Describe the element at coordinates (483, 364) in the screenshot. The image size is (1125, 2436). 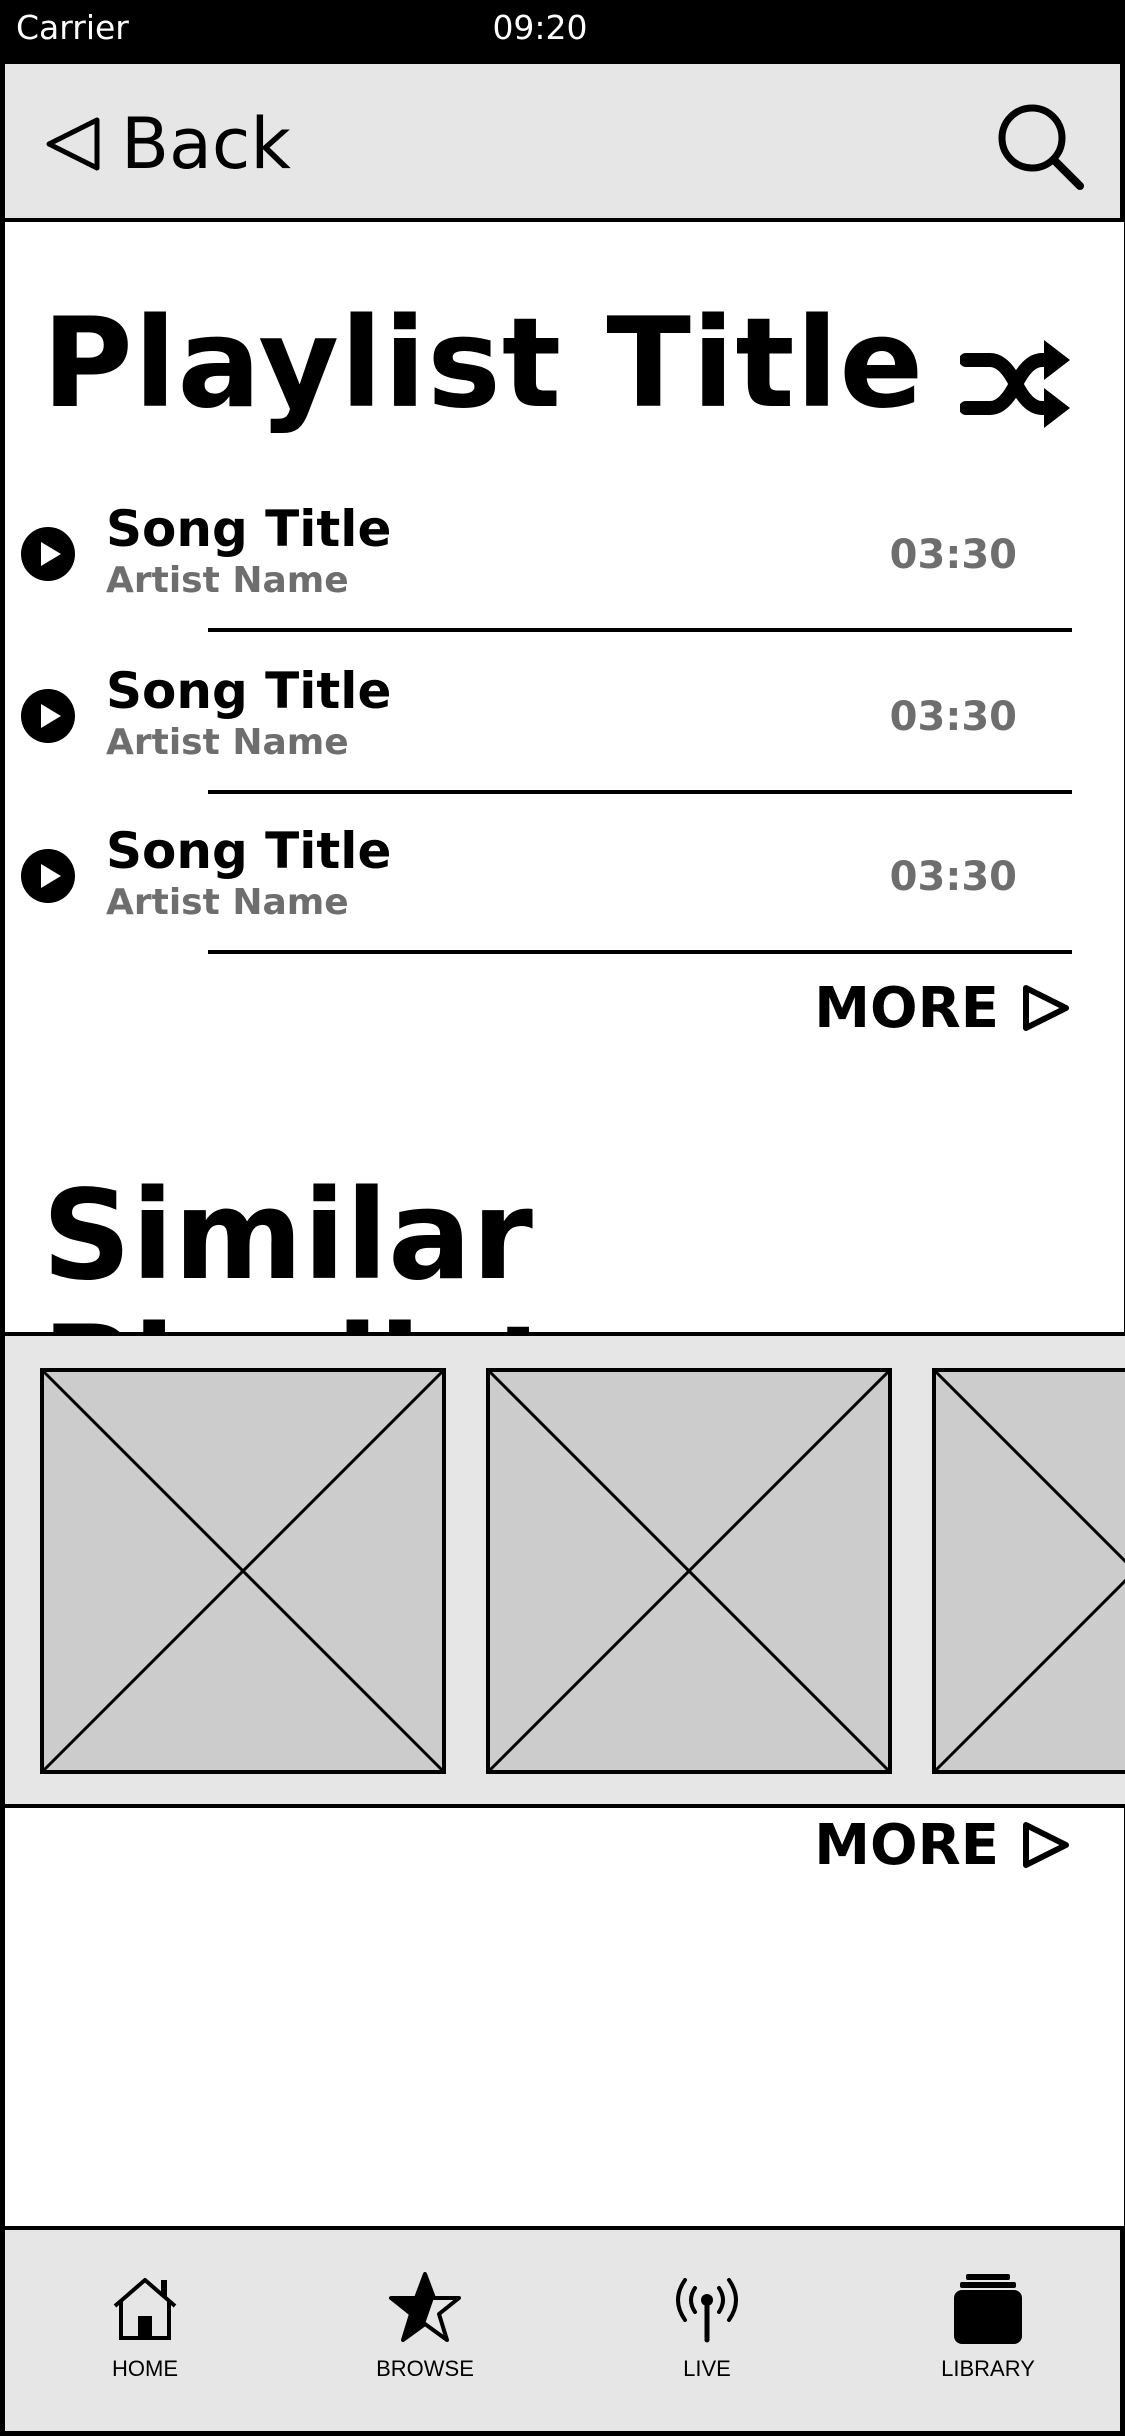
I see `playlist-title: Playlist Title` at that location.